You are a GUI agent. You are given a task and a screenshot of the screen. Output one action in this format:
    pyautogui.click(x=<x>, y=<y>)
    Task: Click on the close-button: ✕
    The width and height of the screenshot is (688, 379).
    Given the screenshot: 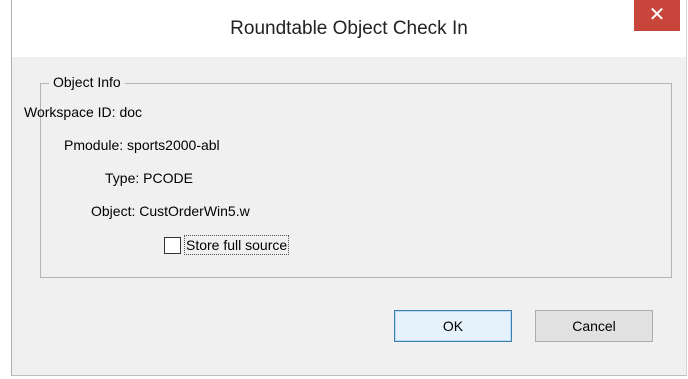 What is the action you would take?
    pyautogui.click(x=657, y=15)
    